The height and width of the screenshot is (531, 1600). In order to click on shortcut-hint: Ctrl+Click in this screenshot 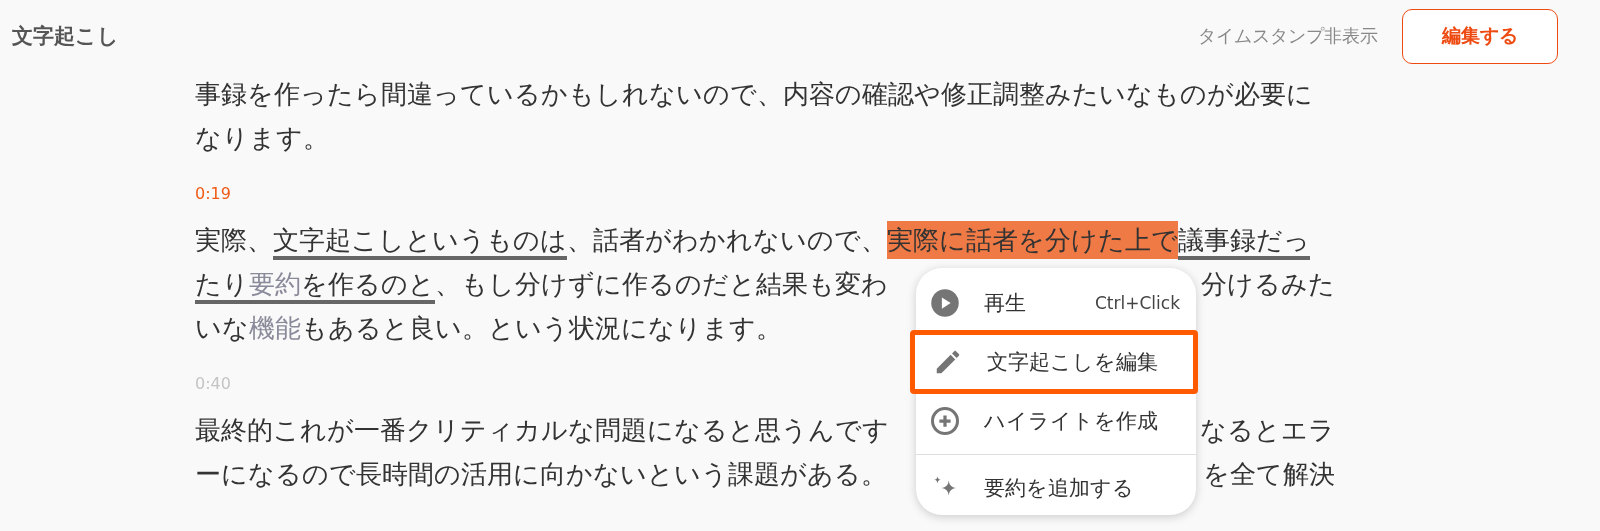, I will do `click(1137, 303)`.